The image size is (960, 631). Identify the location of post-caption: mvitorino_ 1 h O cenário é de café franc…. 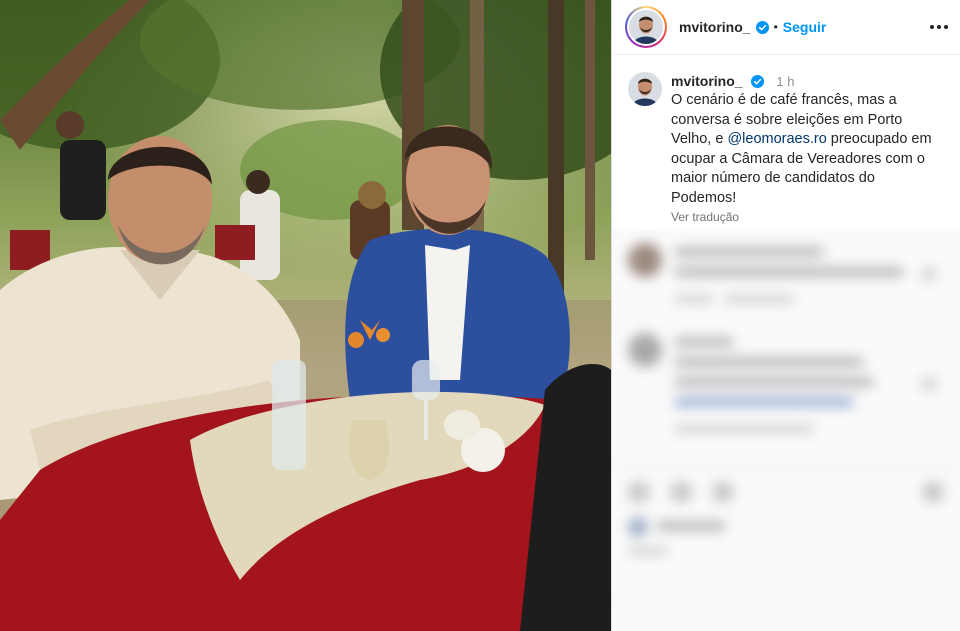
(786, 142).